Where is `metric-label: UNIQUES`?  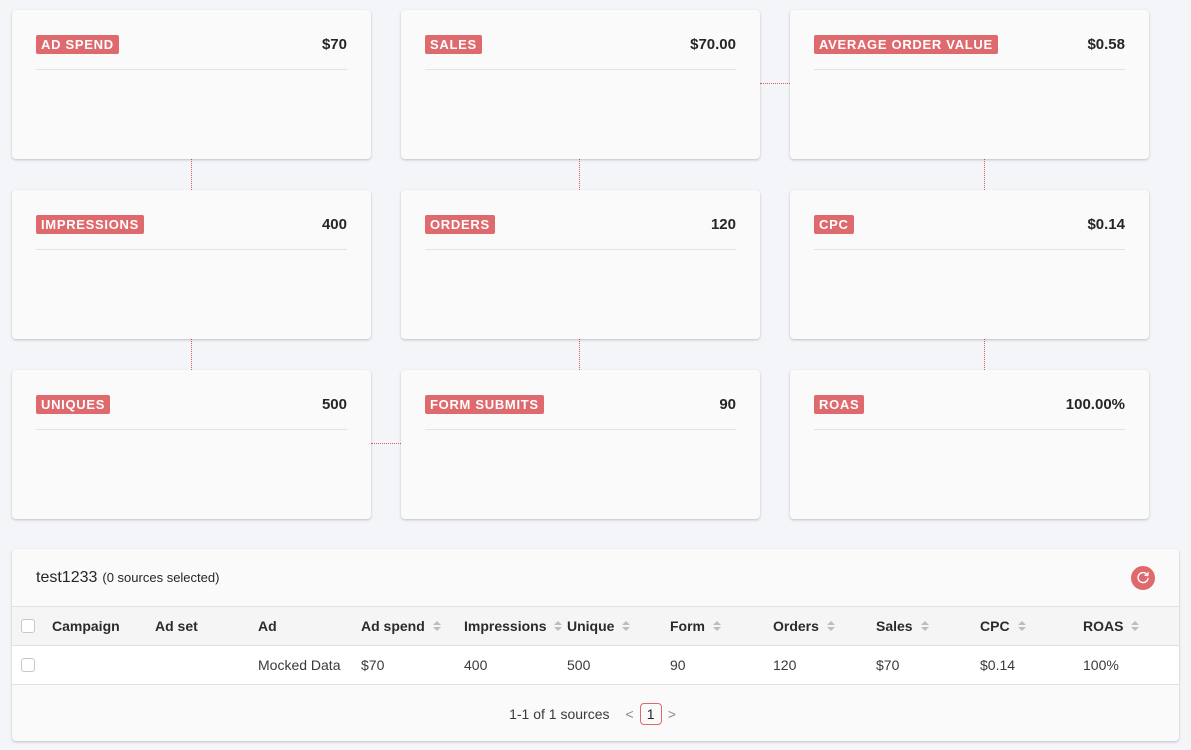 metric-label: UNIQUES is located at coordinates (73, 404).